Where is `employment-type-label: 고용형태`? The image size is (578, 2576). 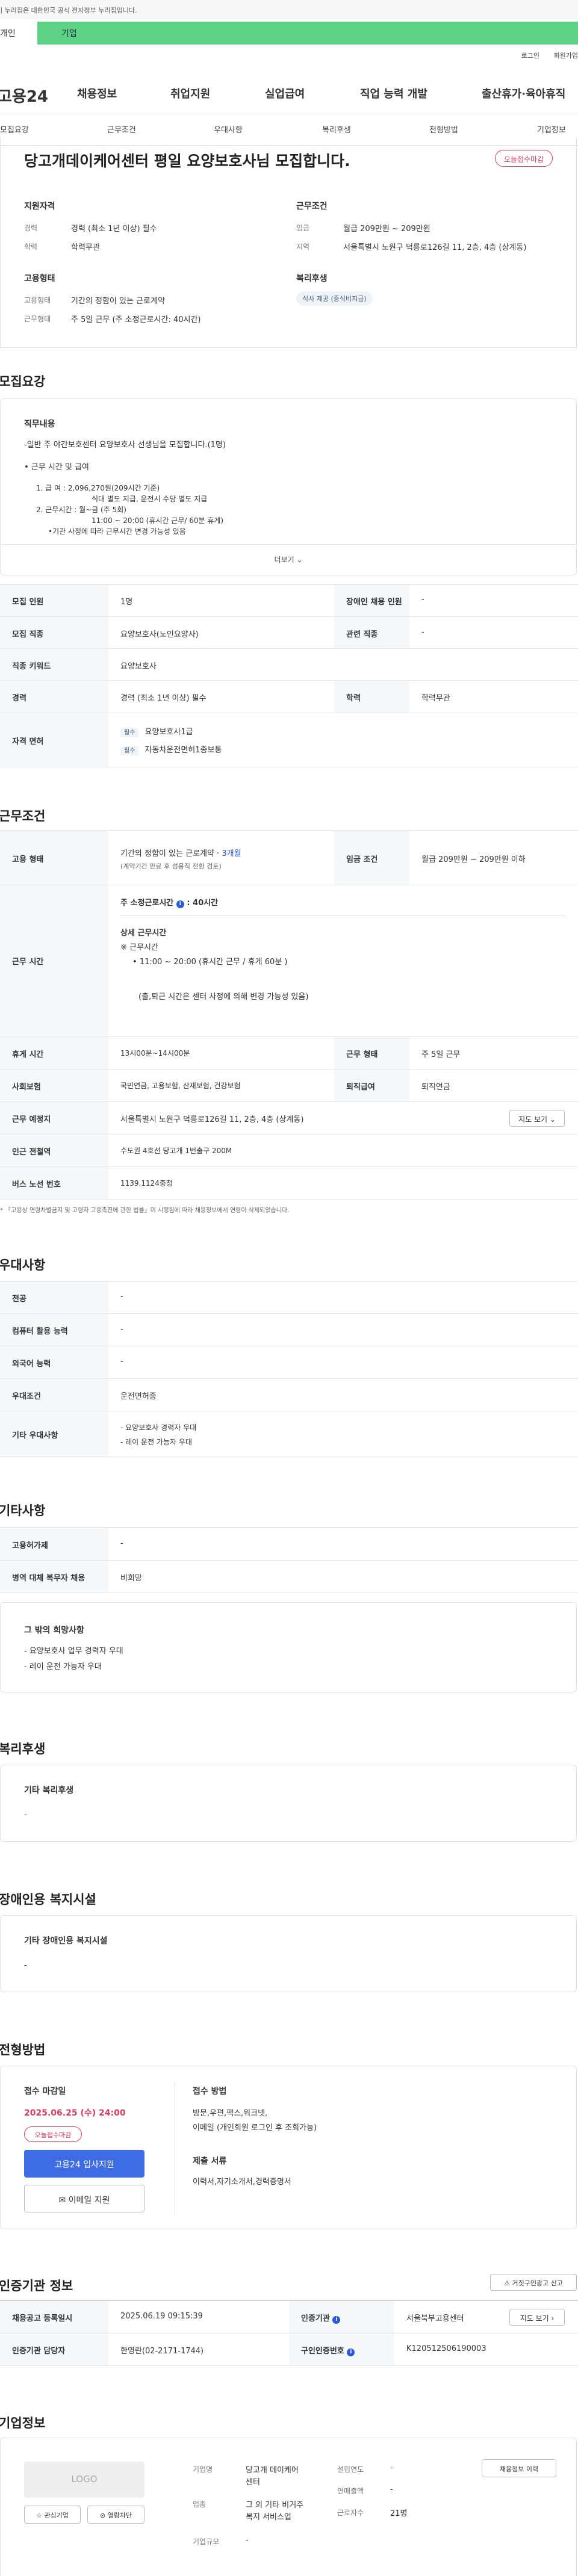 employment-type-label: 고용형태 is located at coordinates (37, 300).